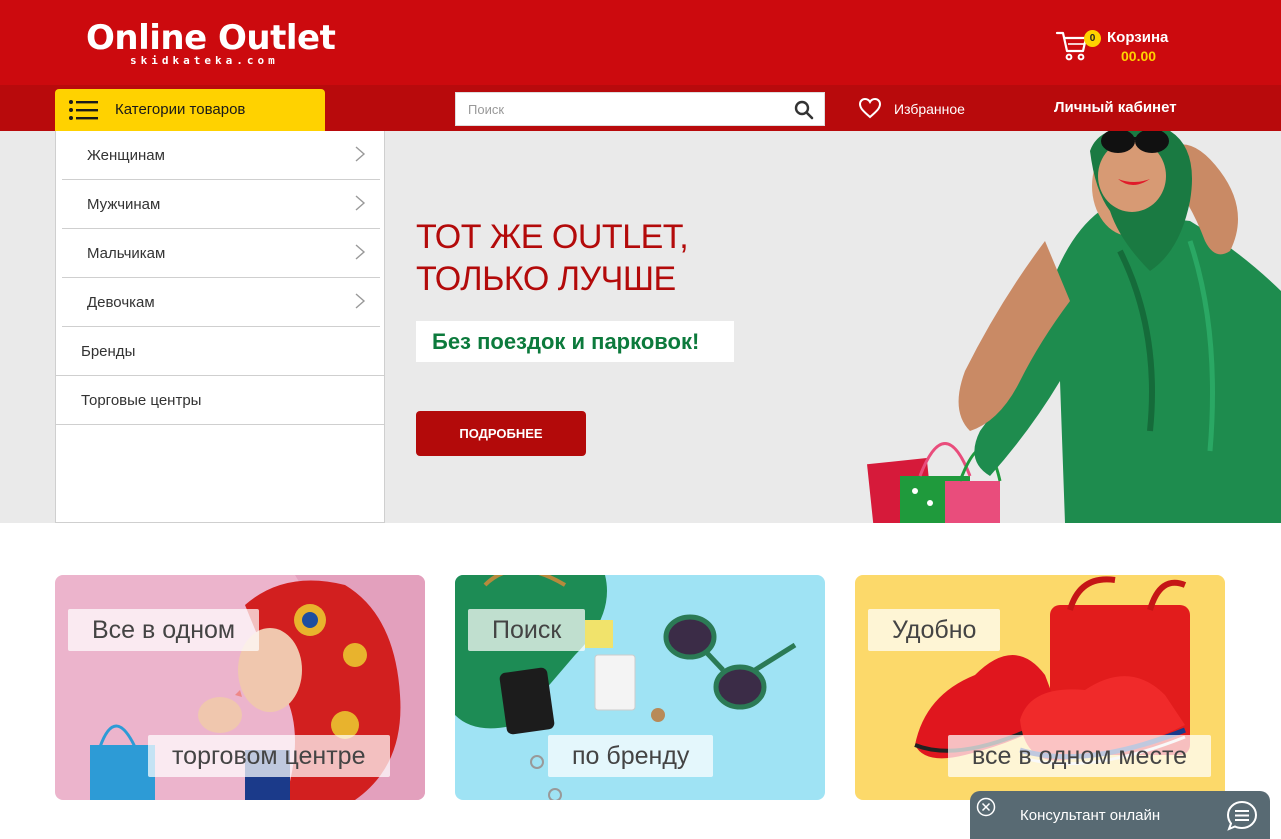  What do you see at coordinates (552, 258) in the screenshot?
I see `hero-title: ТОТ ЖЕ OUTLET, ТОЛЬКО ЛУЧШЕ` at bounding box center [552, 258].